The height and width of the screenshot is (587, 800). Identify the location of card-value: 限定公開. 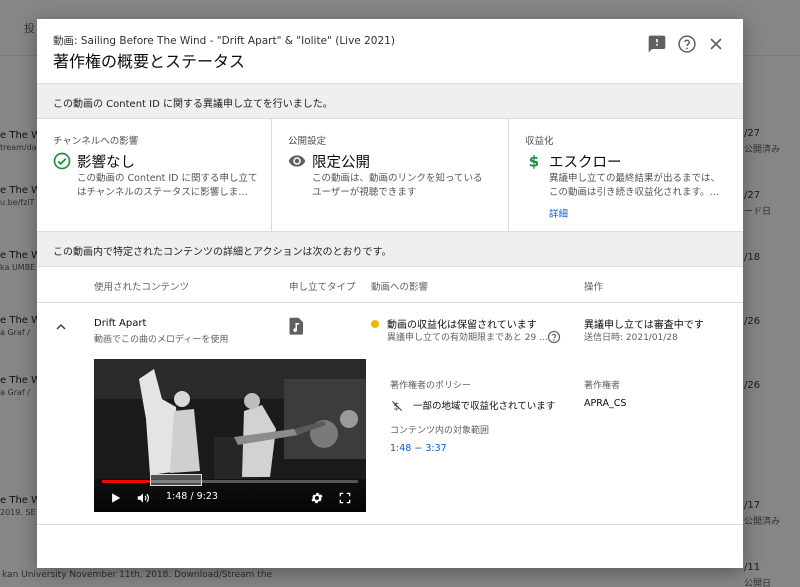
(341, 163).